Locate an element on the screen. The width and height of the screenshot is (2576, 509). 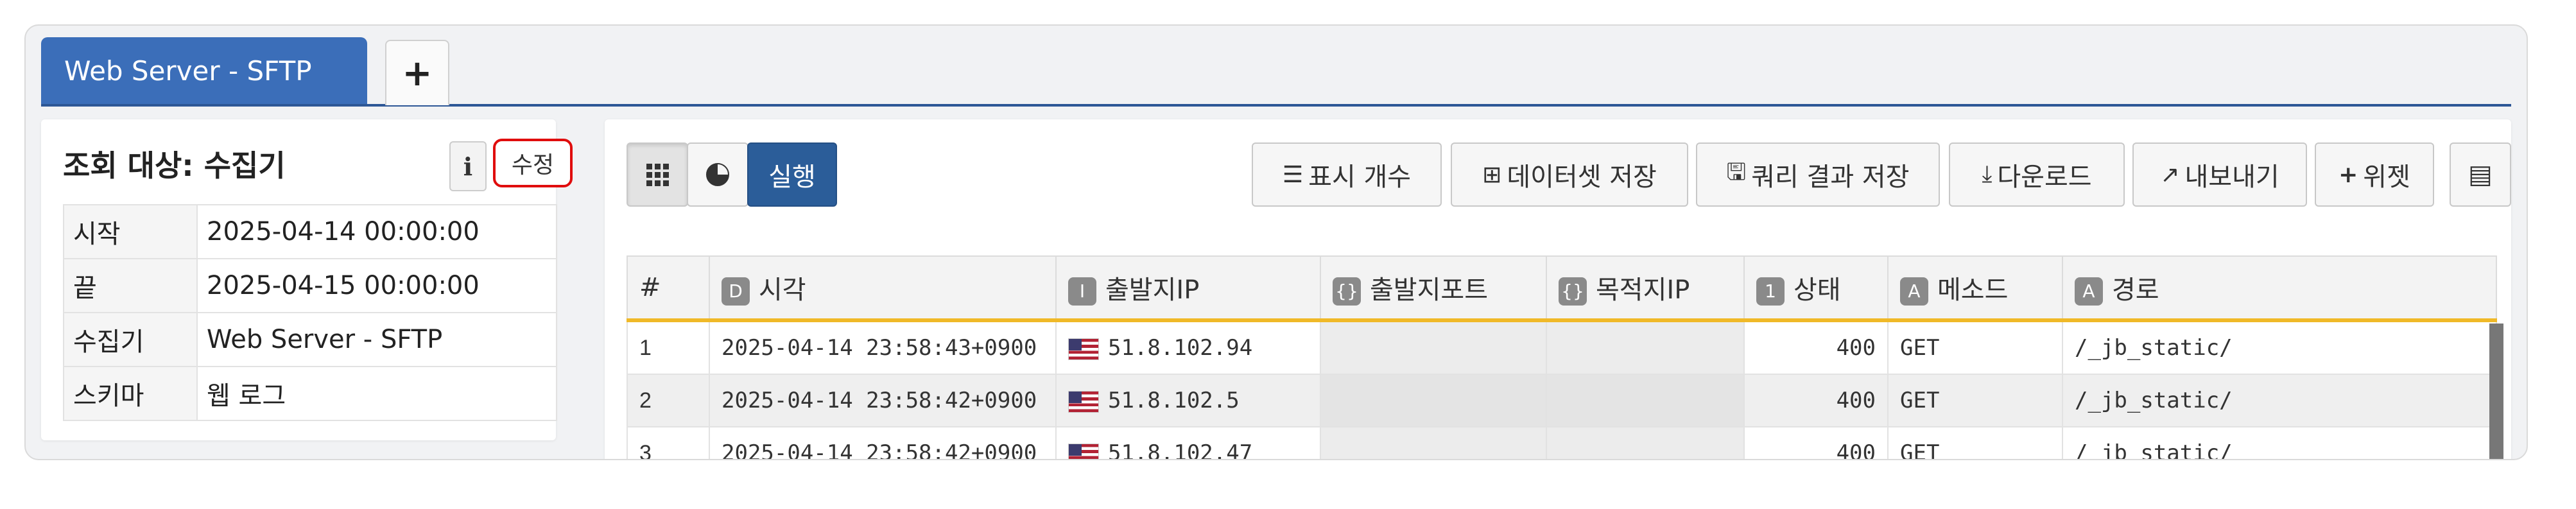
display-count-button: ☰ 표시 개수 is located at coordinates (1347, 174).